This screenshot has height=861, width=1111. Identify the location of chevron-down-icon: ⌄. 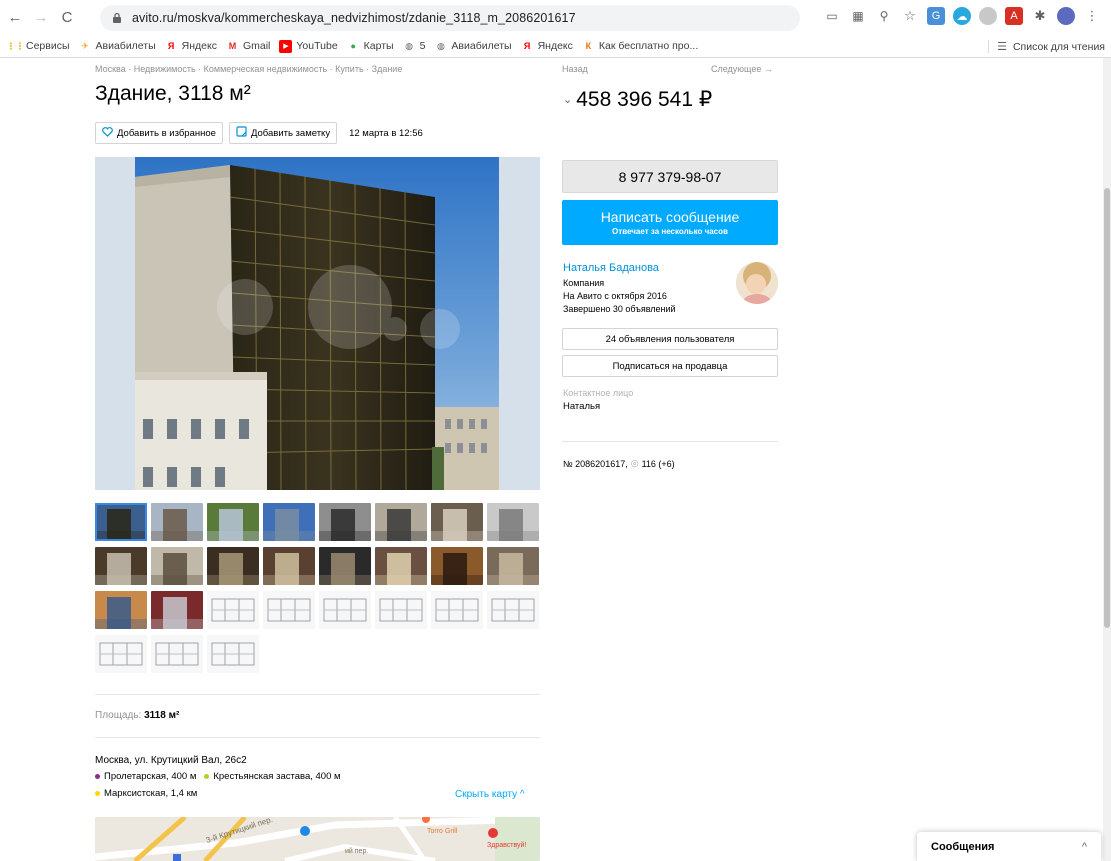
(567, 99).